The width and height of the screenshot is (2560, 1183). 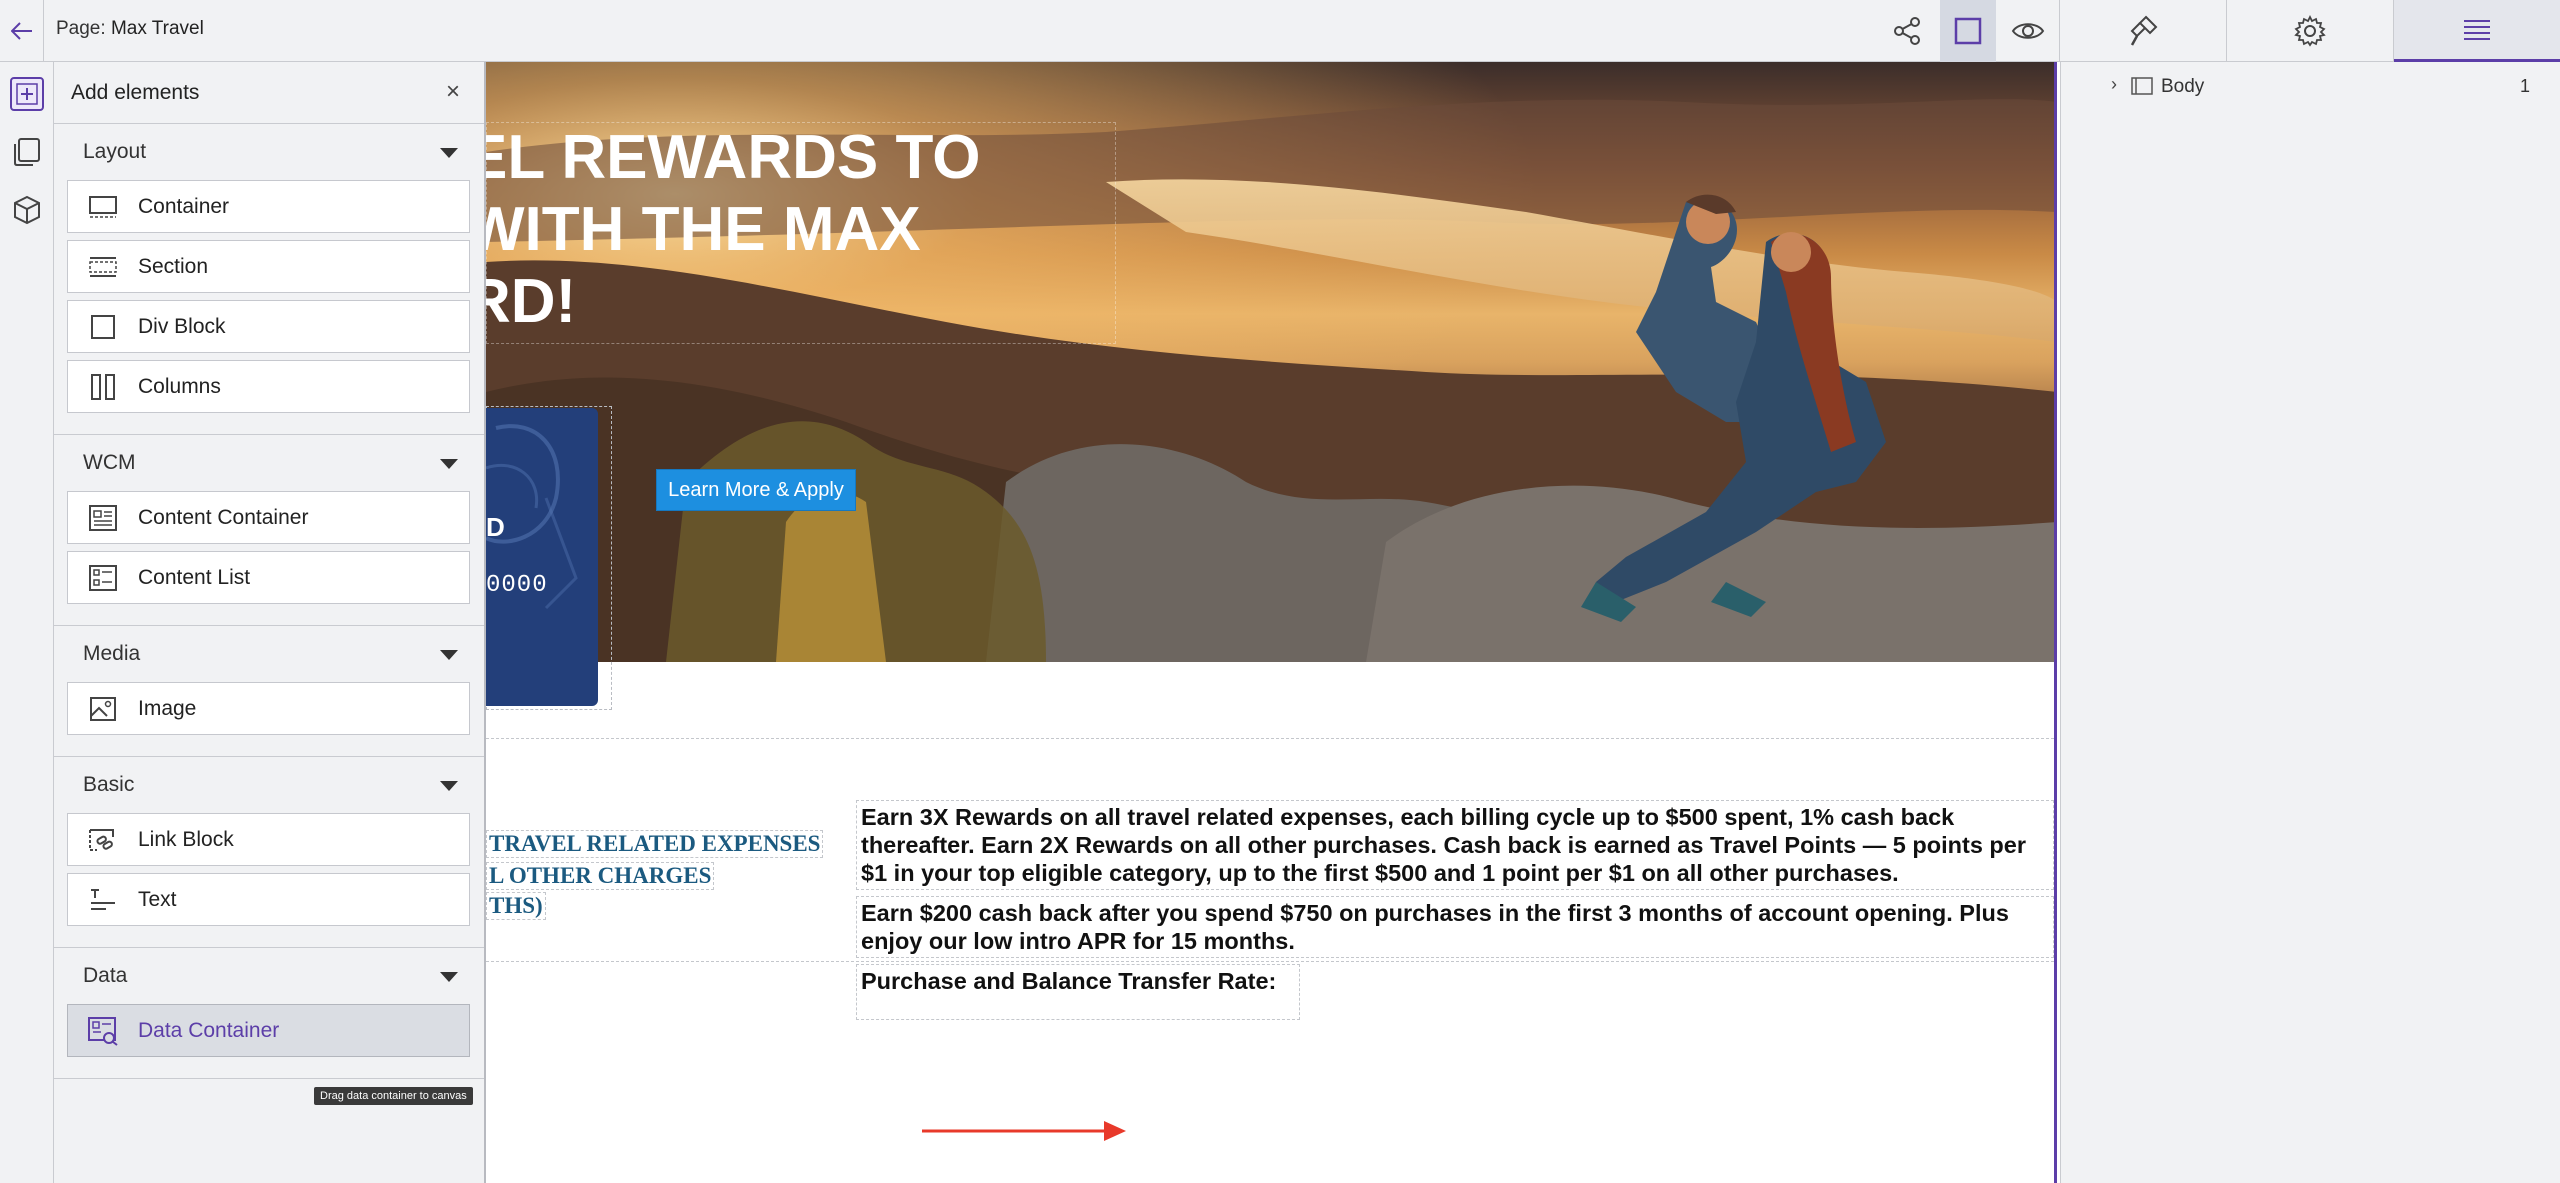 I want to click on layer-count: 1, so click(x=2524, y=86).